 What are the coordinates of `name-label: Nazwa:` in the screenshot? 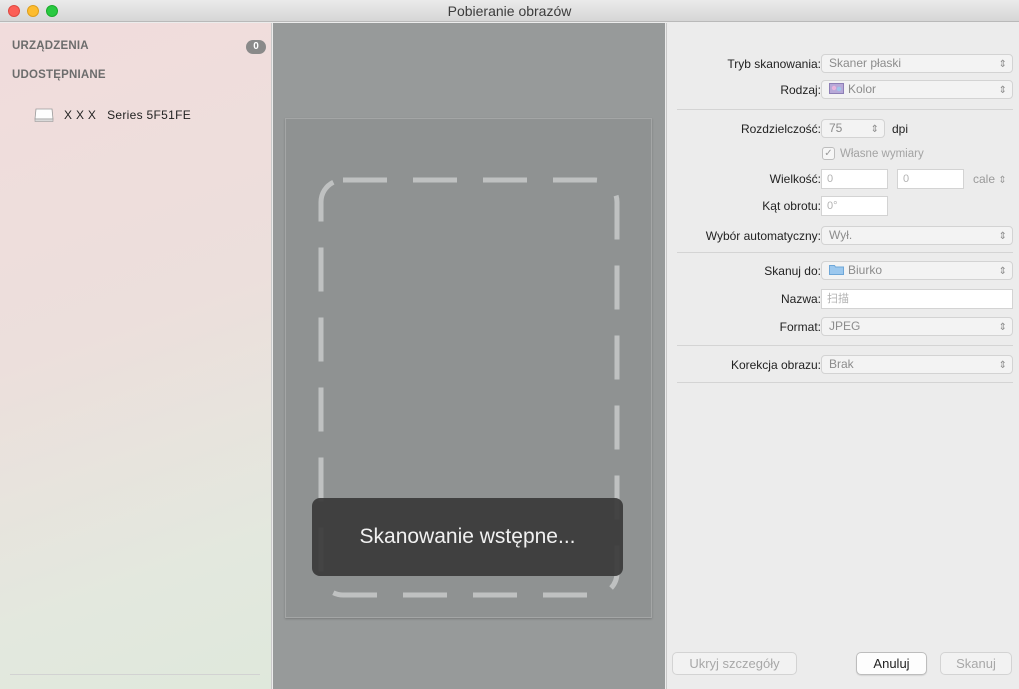 It's located at (800, 299).